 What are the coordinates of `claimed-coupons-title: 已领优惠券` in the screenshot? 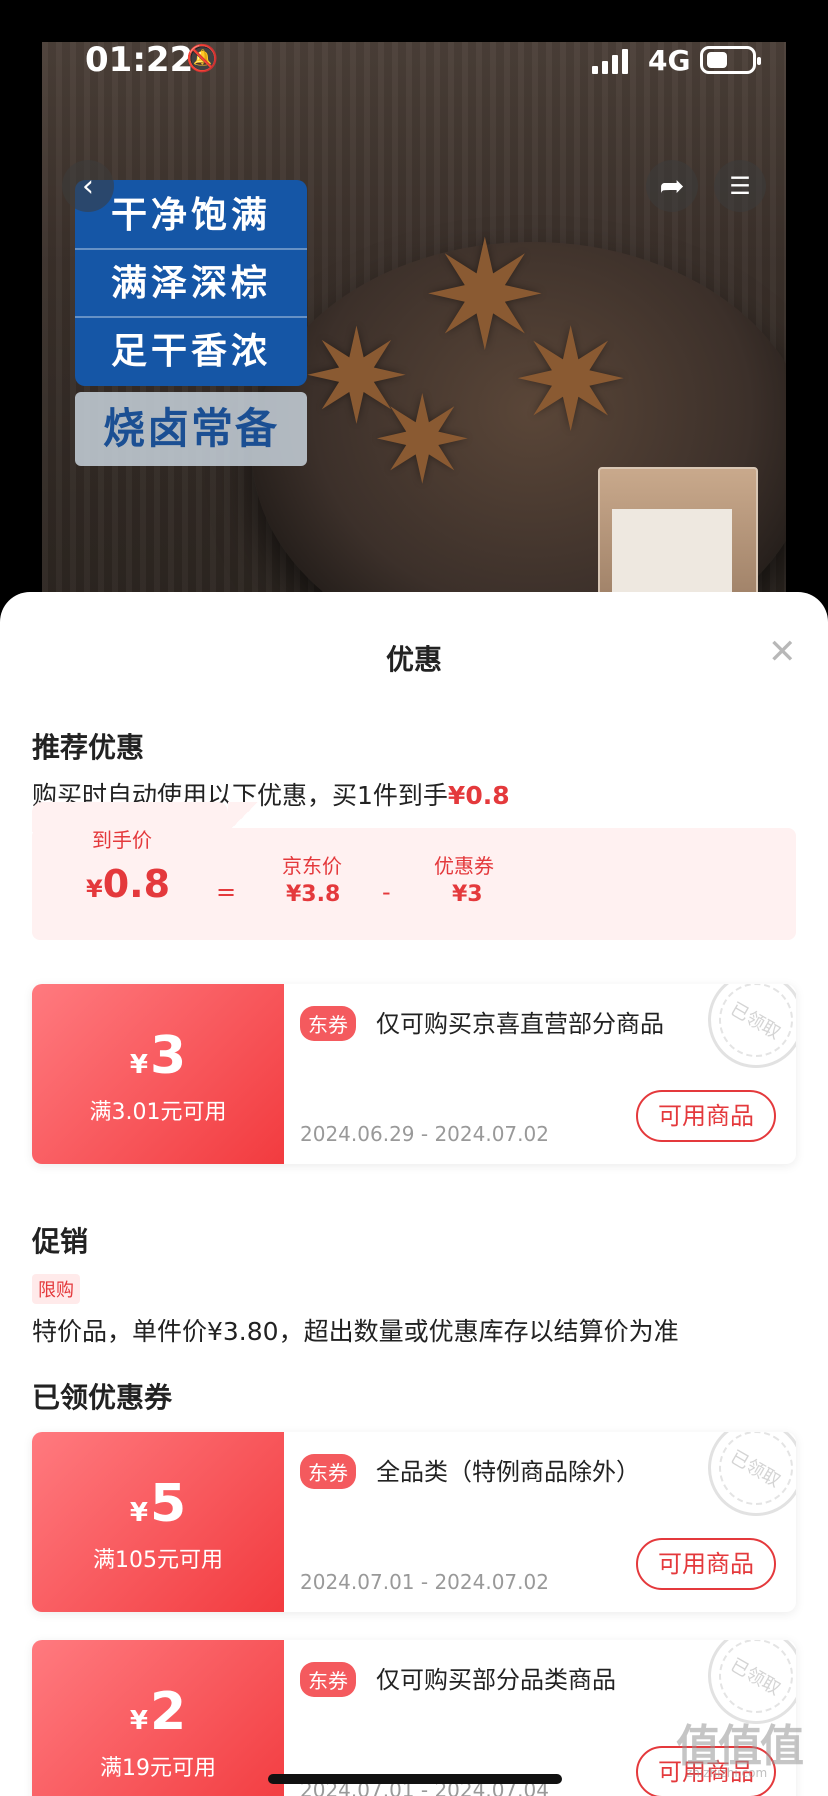 It's located at (102, 1397).